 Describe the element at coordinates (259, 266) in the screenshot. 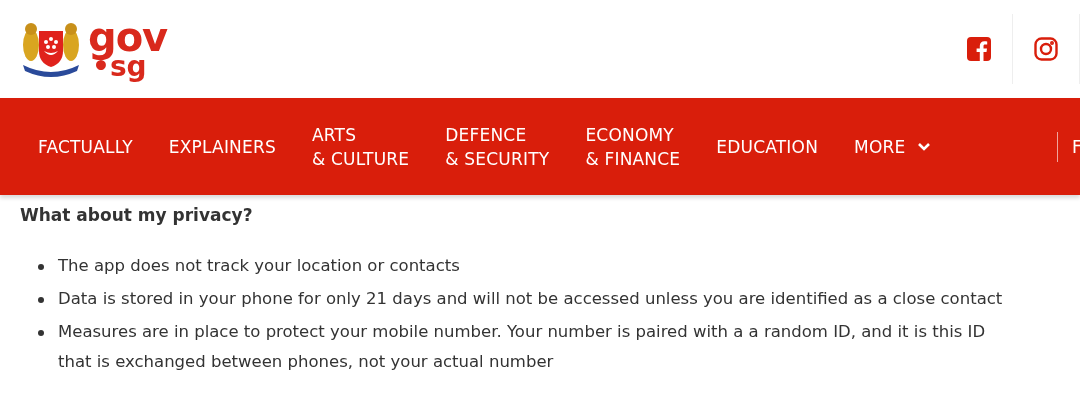

I see `bullet-item: The app does not track your location or contacts` at that location.